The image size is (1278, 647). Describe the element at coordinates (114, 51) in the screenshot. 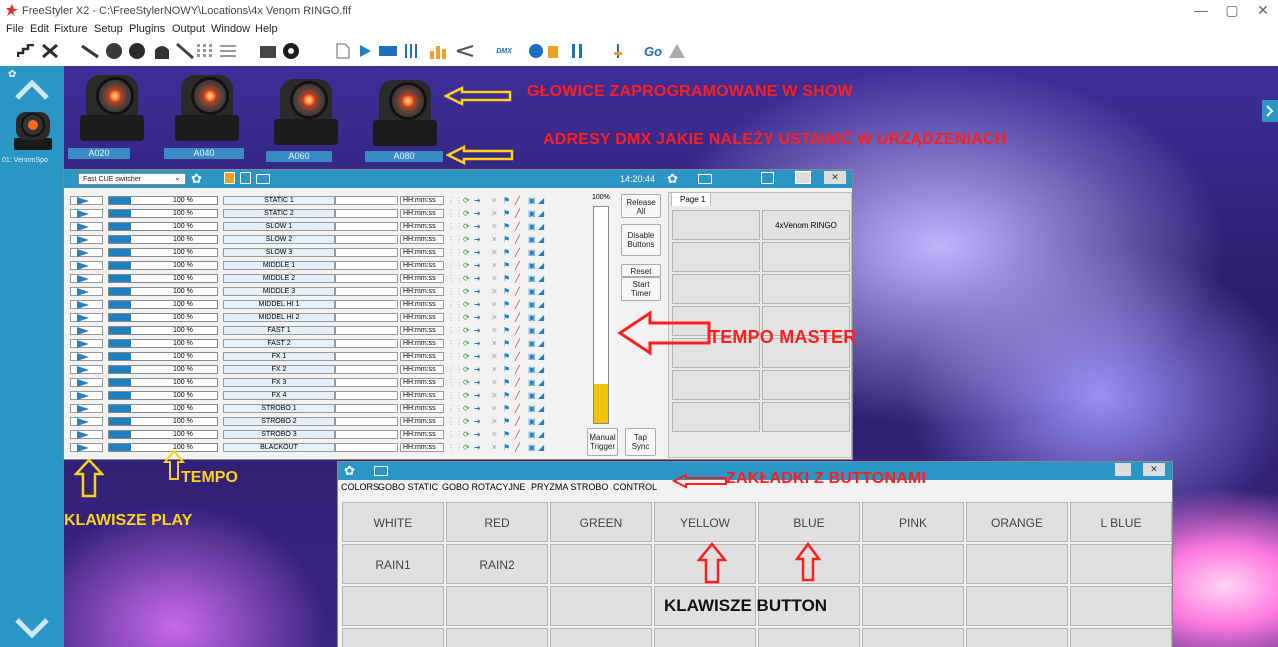

I see `gobo-wheel-icon` at that location.